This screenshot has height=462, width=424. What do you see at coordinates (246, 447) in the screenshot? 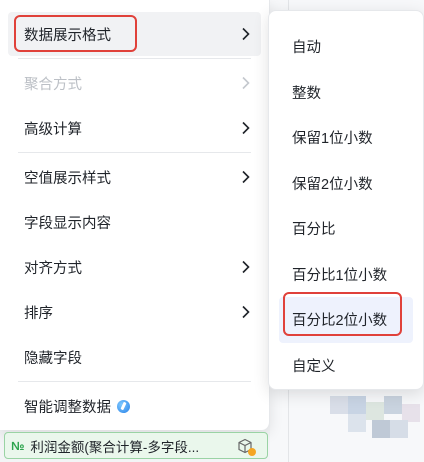
I see `cube-icon` at bounding box center [246, 447].